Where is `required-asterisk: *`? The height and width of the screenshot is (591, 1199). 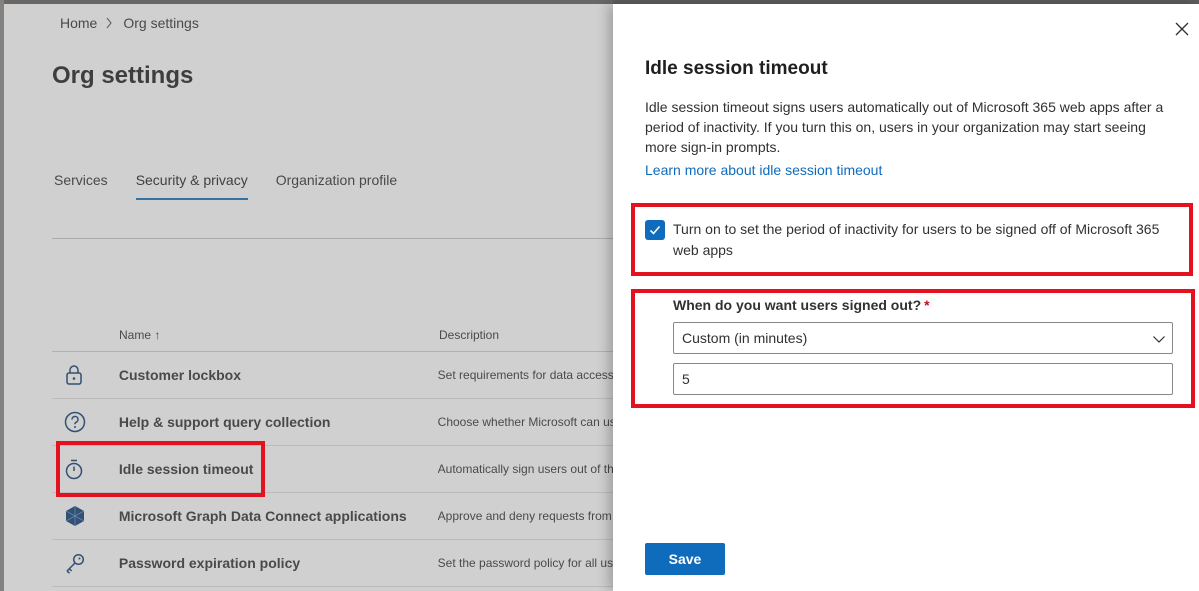
required-asterisk: * is located at coordinates (927, 305).